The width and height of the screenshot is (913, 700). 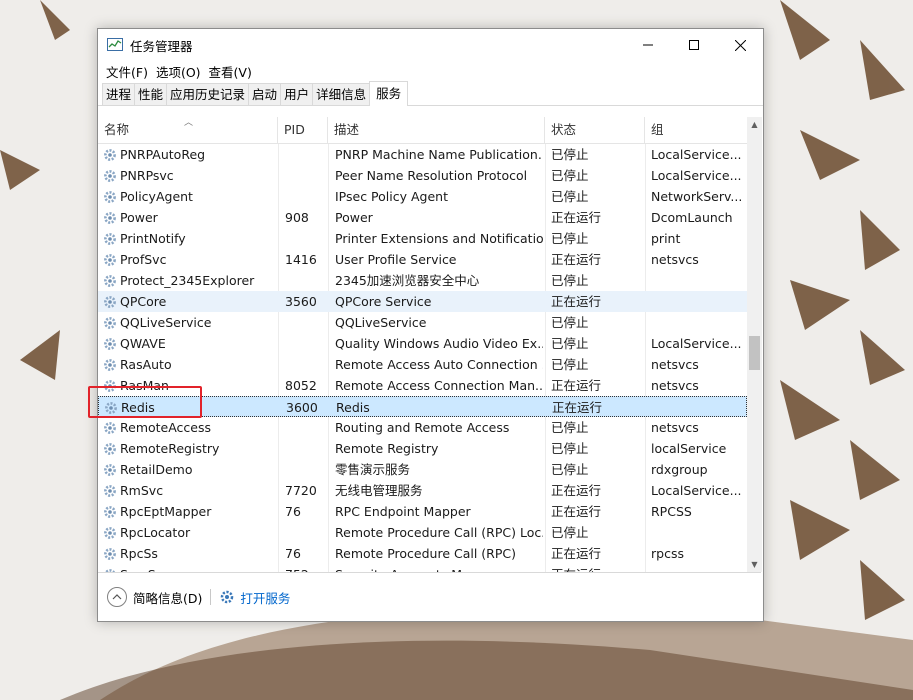 What do you see at coordinates (230, 71) in the screenshot?
I see `menu-view: 查看(V)` at bounding box center [230, 71].